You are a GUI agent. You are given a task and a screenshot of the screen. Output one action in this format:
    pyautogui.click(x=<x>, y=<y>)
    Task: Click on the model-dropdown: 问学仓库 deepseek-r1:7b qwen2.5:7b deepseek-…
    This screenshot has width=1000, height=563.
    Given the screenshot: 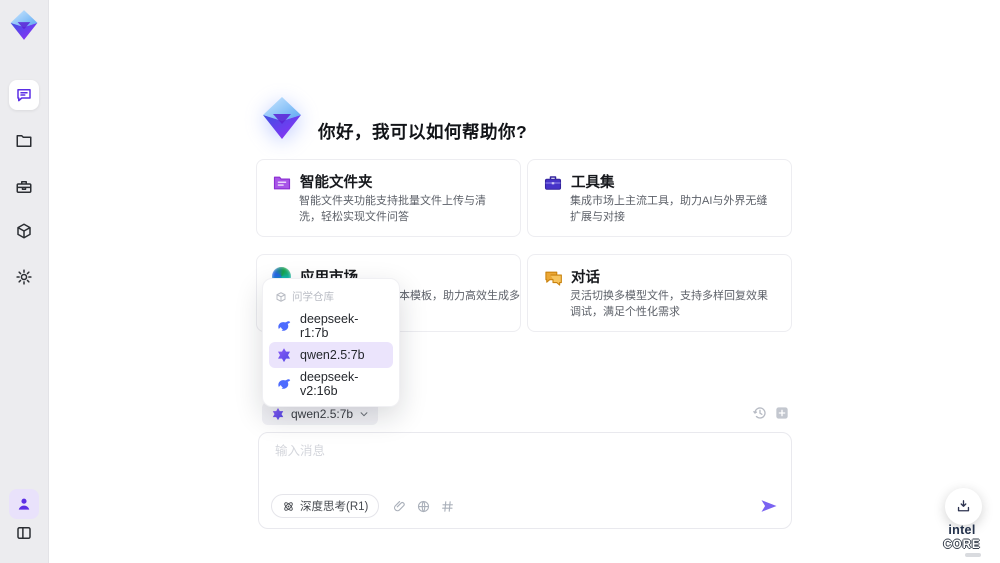 What is the action you would take?
    pyautogui.click(x=331, y=342)
    